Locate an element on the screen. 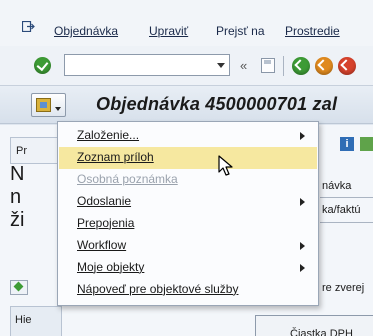 The width and height of the screenshot is (373, 336). heading-fragment-3: ži is located at coordinates (17, 220).